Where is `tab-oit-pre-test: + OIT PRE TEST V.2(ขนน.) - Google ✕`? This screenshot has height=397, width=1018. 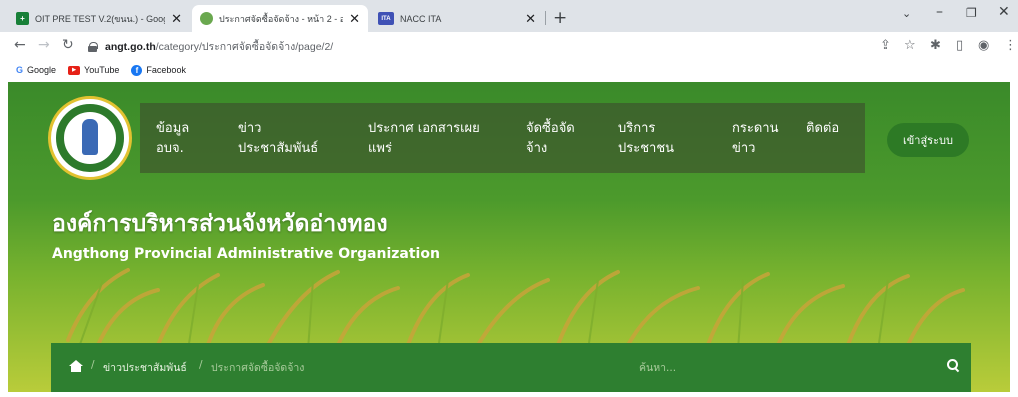 tab-oit-pre-test: + OIT PRE TEST V.2(ขนน.) - Google ✕ is located at coordinates (99, 18).